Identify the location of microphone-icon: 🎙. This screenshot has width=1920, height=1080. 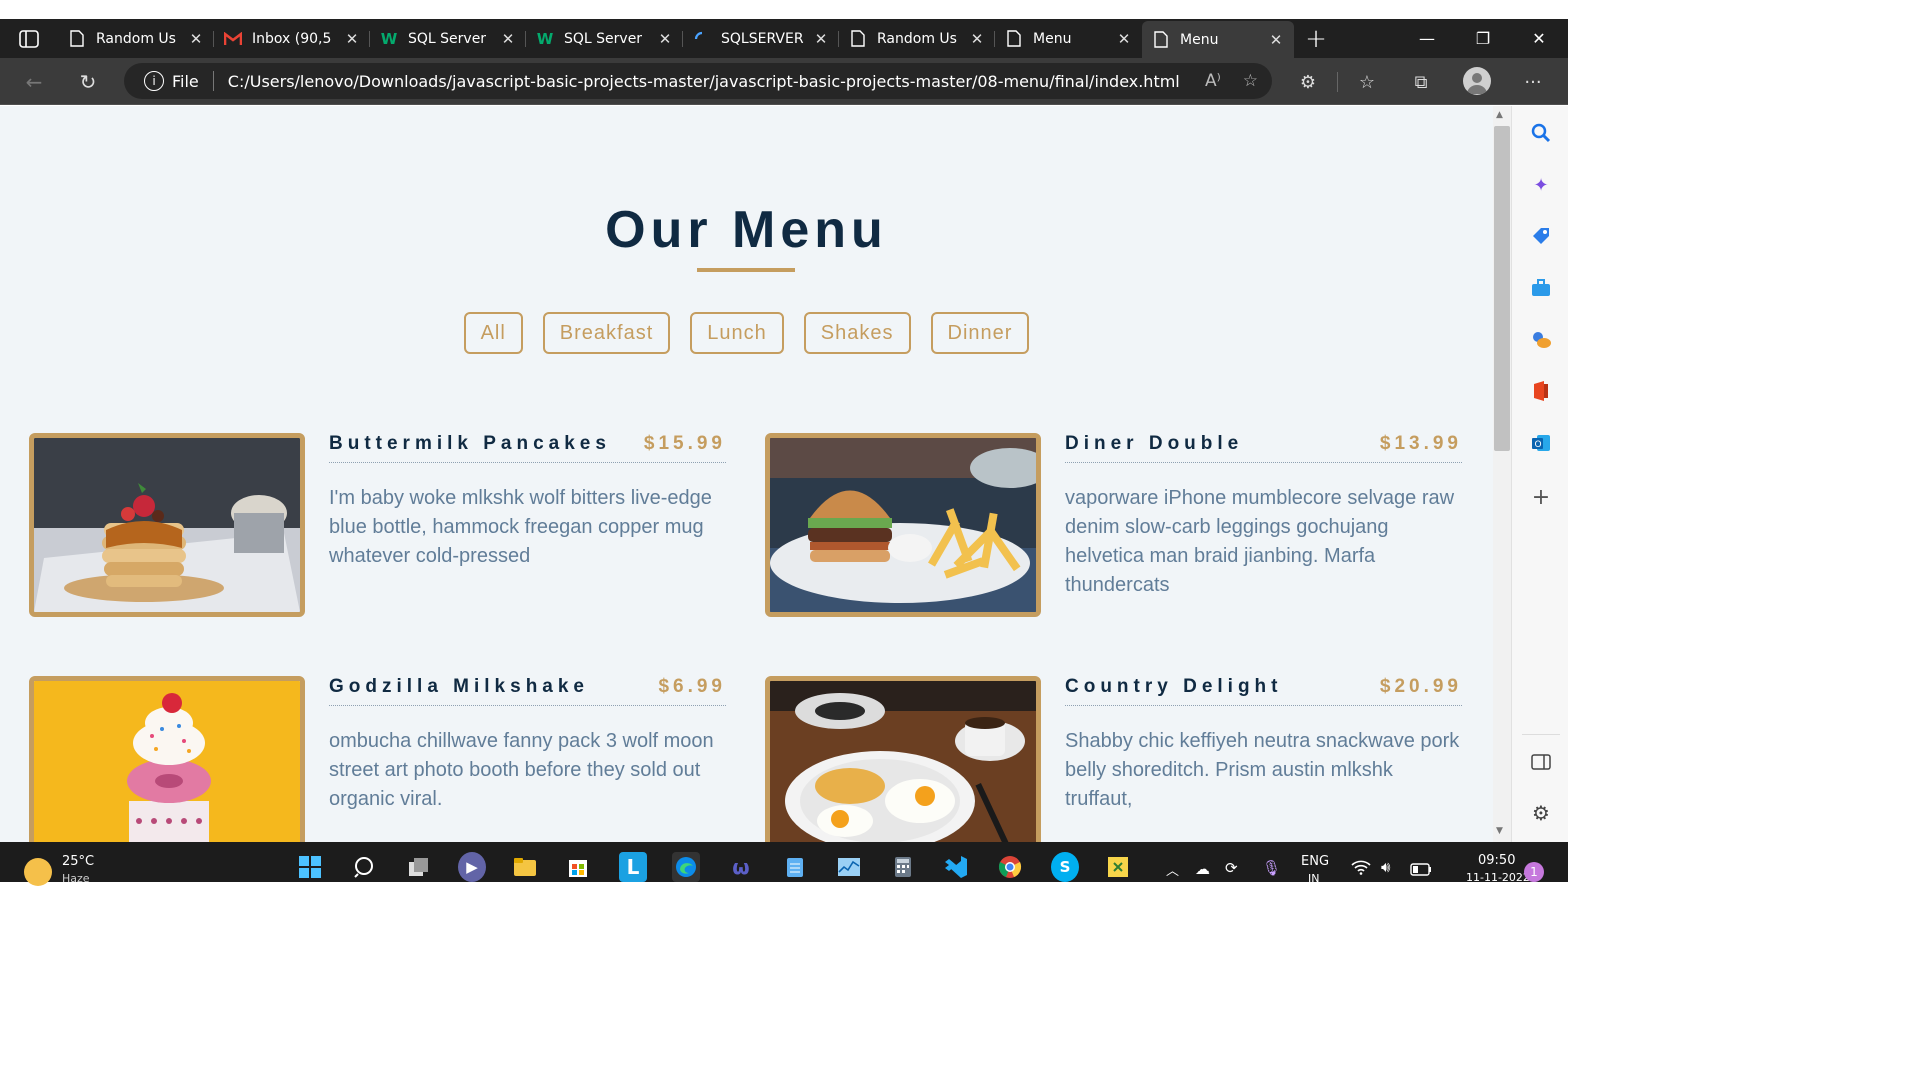
(1271, 868).